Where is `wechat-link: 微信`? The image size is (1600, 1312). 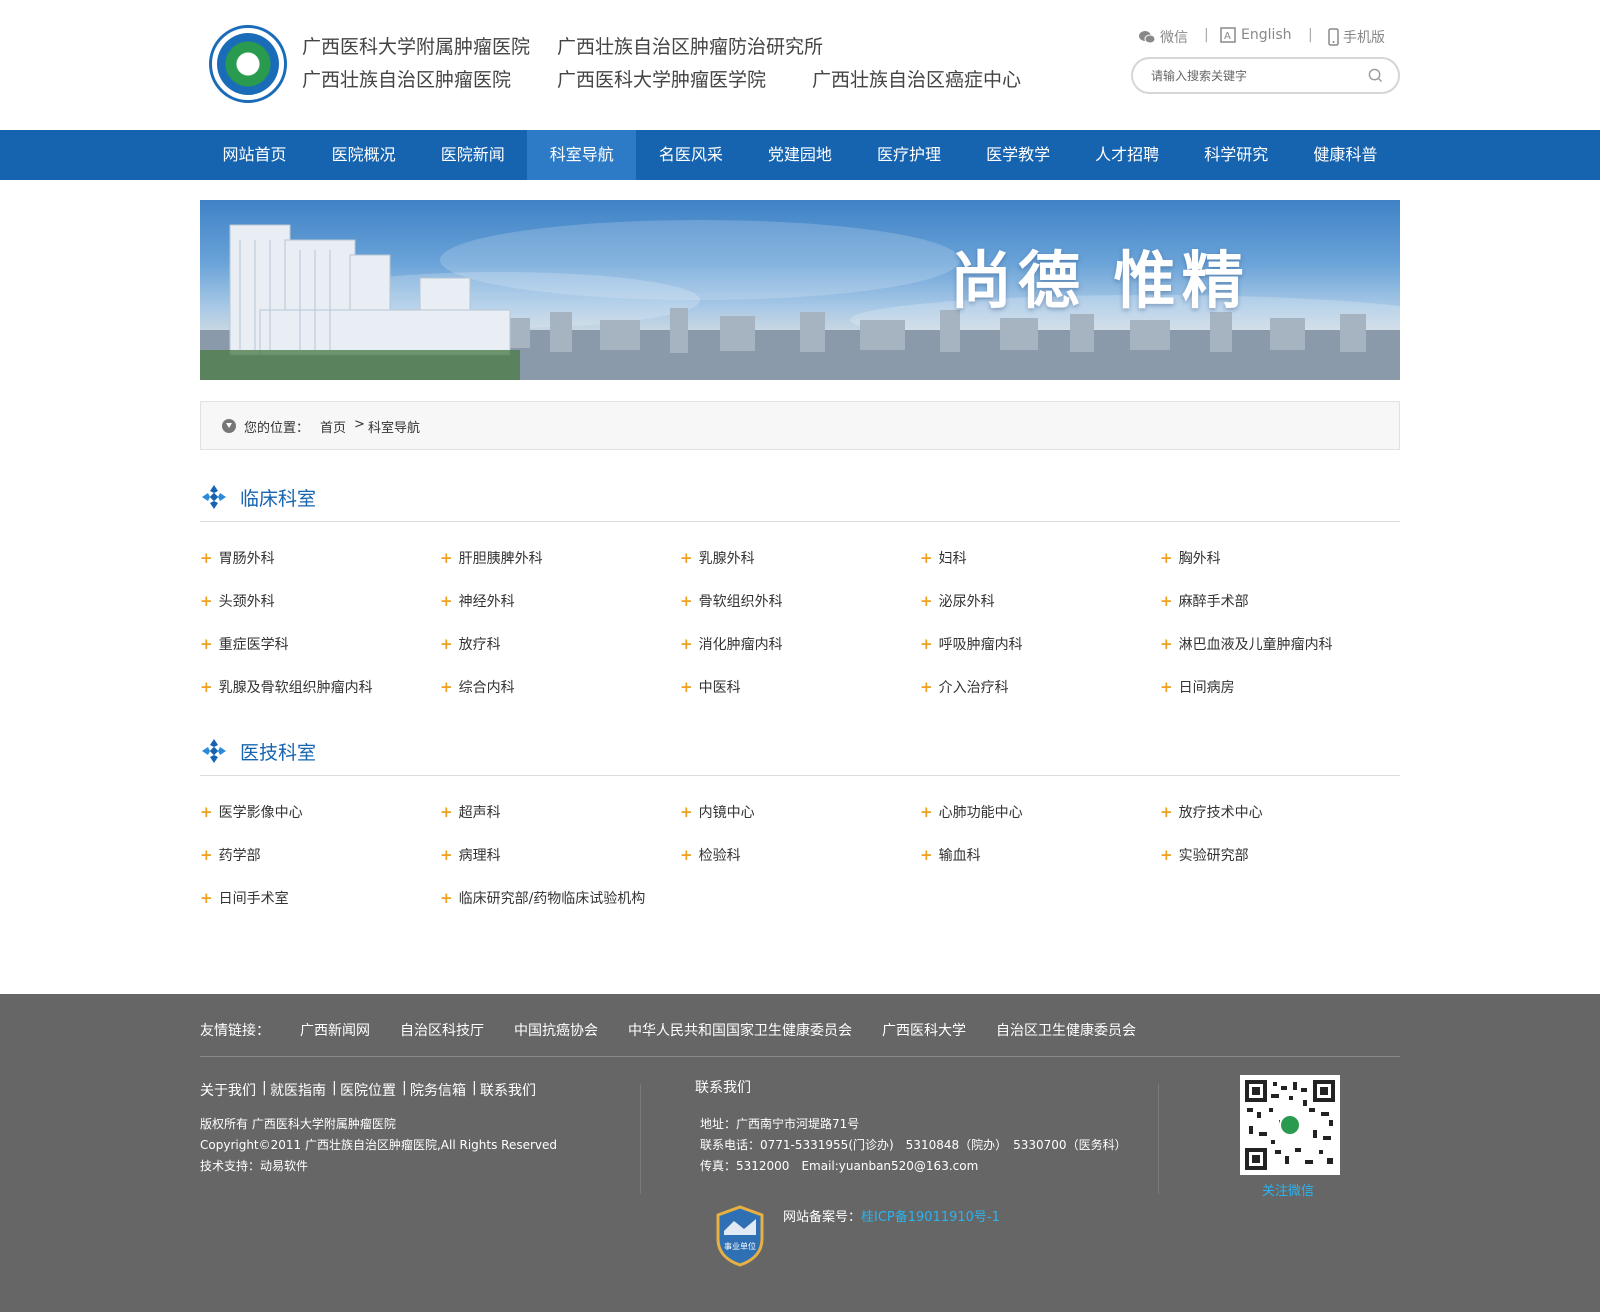
wechat-link: 微信 is located at coordinates (1163, 37).